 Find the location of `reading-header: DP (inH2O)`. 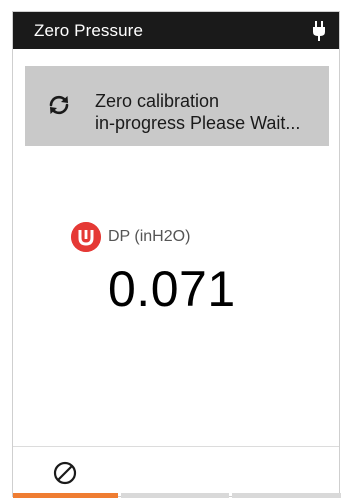

reading-header: DP (inH2O) is located at coordinates (171, 237).